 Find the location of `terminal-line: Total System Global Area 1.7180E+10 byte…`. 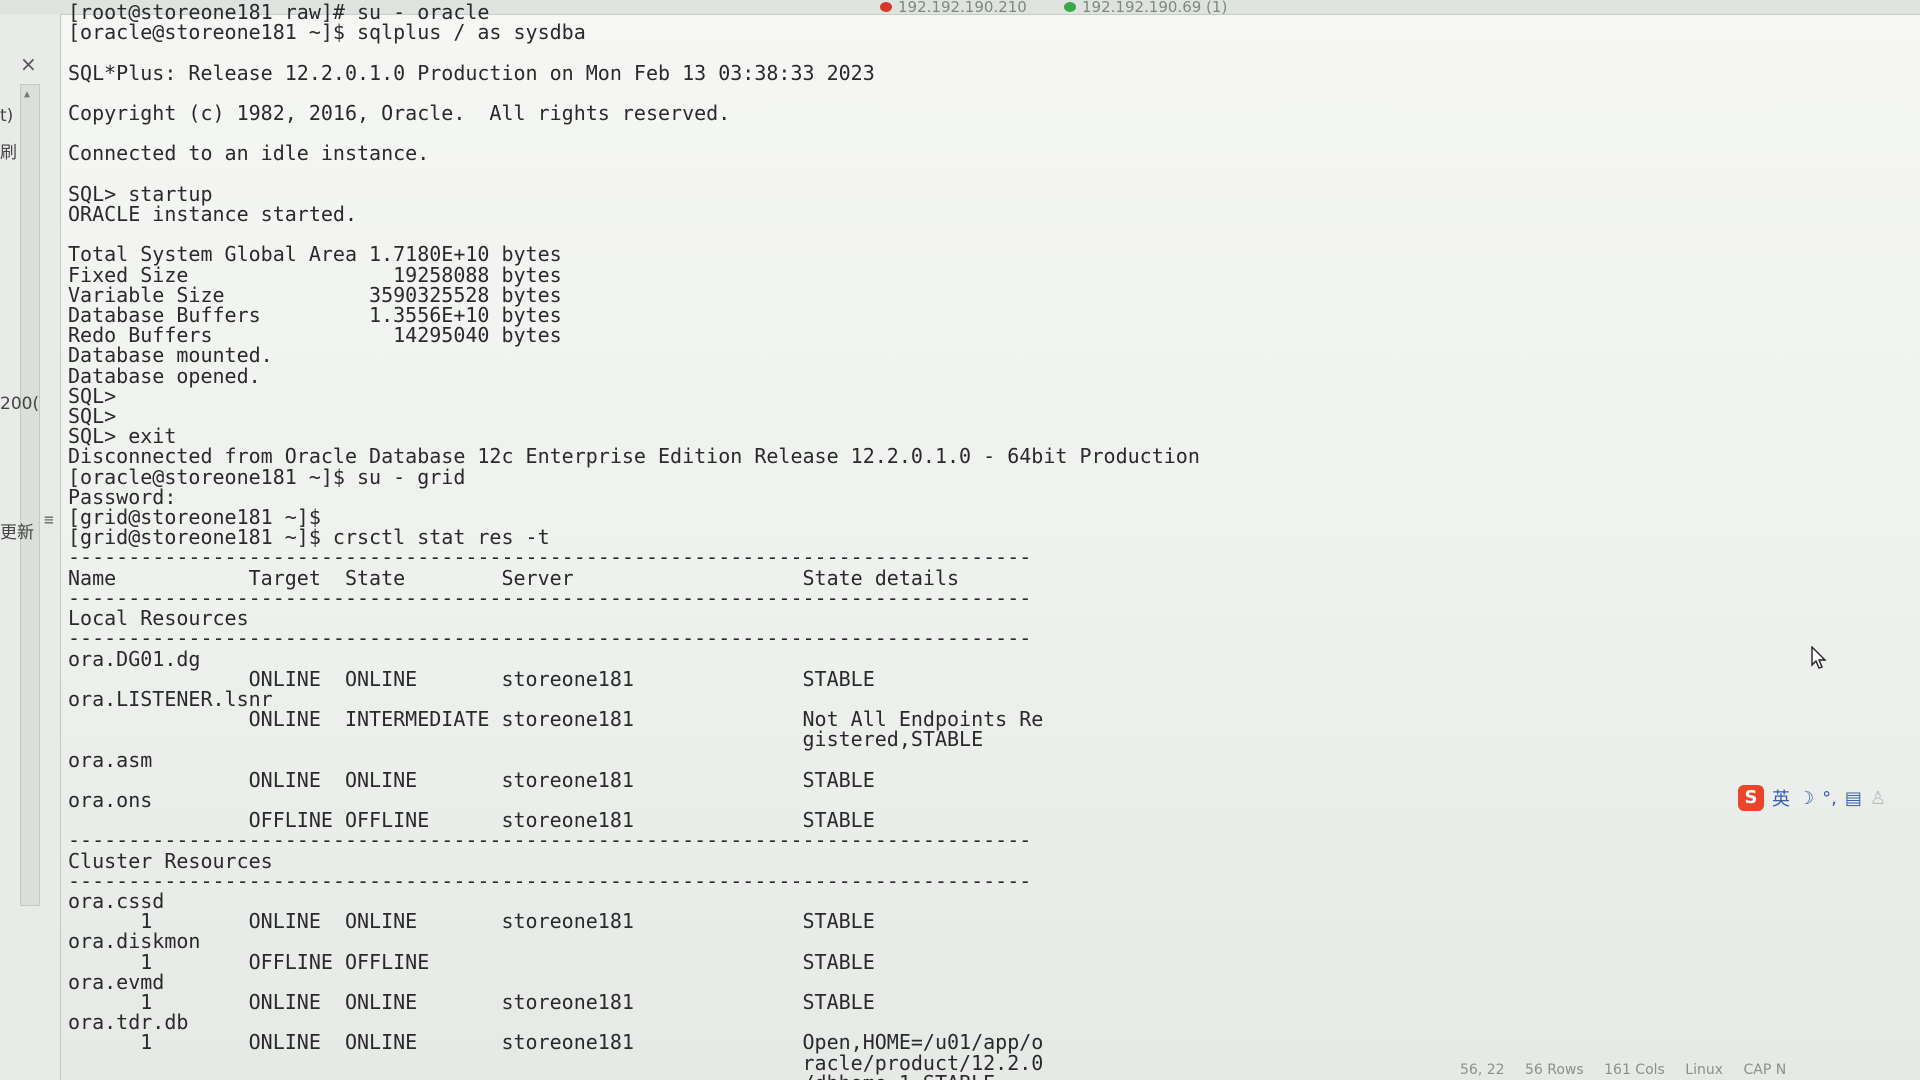

terminal-line: Total System Global Area 1.7180E+10 byte… is located at coordinates (315, 254).